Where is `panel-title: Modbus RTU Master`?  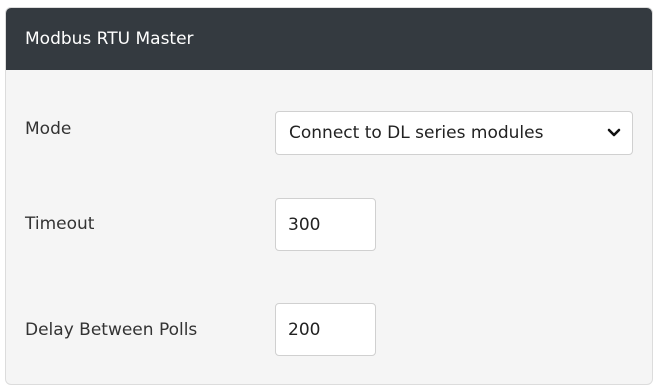 panel-title: Modbus RTU Master is located at coordinates (109, 39).